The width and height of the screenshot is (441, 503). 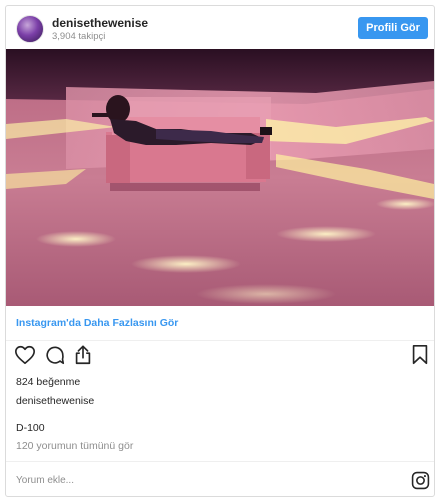 What do you see at coordinates (420, 480) in the screenshot?
I see `instagram-logo-icon` at bounding box center [420, 480].